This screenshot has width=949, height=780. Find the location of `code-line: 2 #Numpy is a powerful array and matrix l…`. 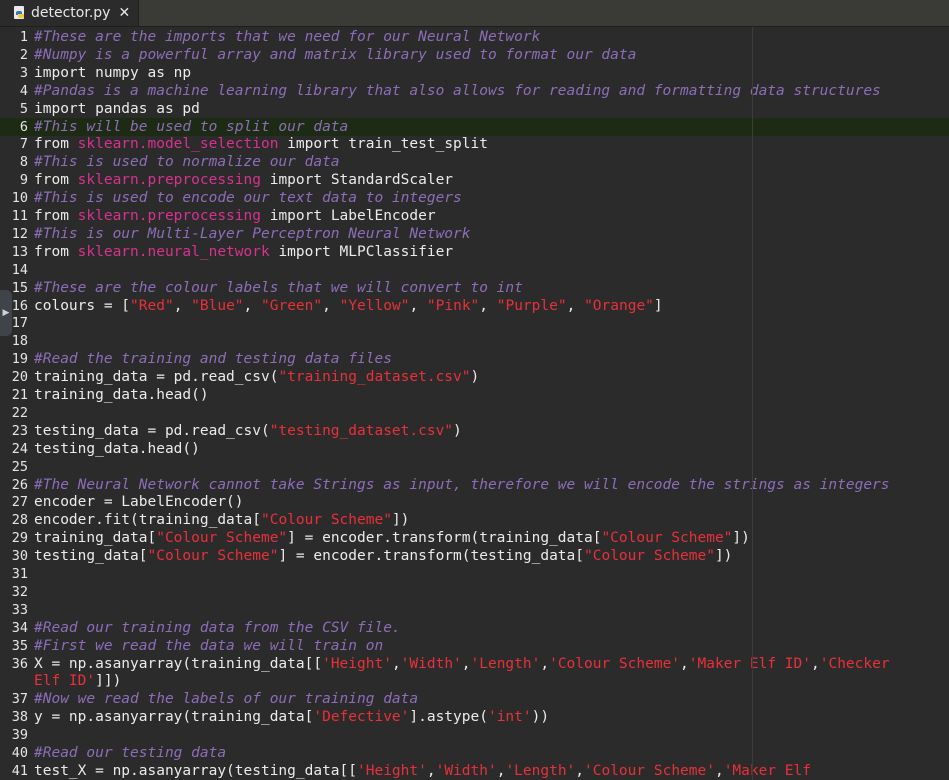

code-line: 2 #Numpy is a powerful array and matrix l… is located at coordinates (474, 55).